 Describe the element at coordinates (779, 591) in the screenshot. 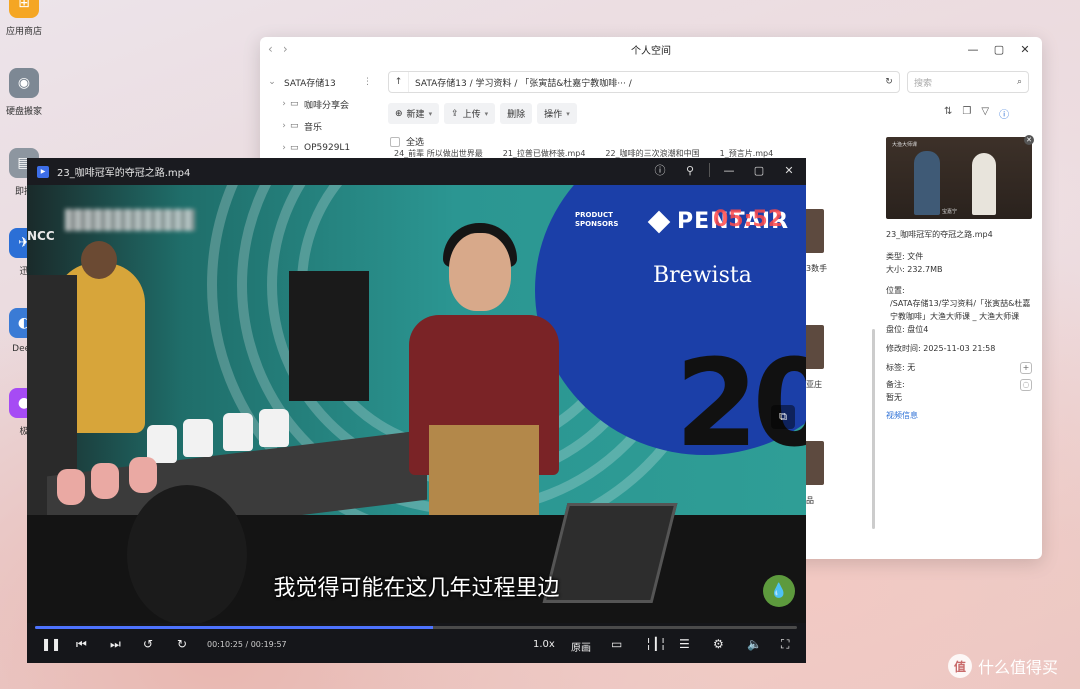

I see `water-drop-logo: 💧` at that location.